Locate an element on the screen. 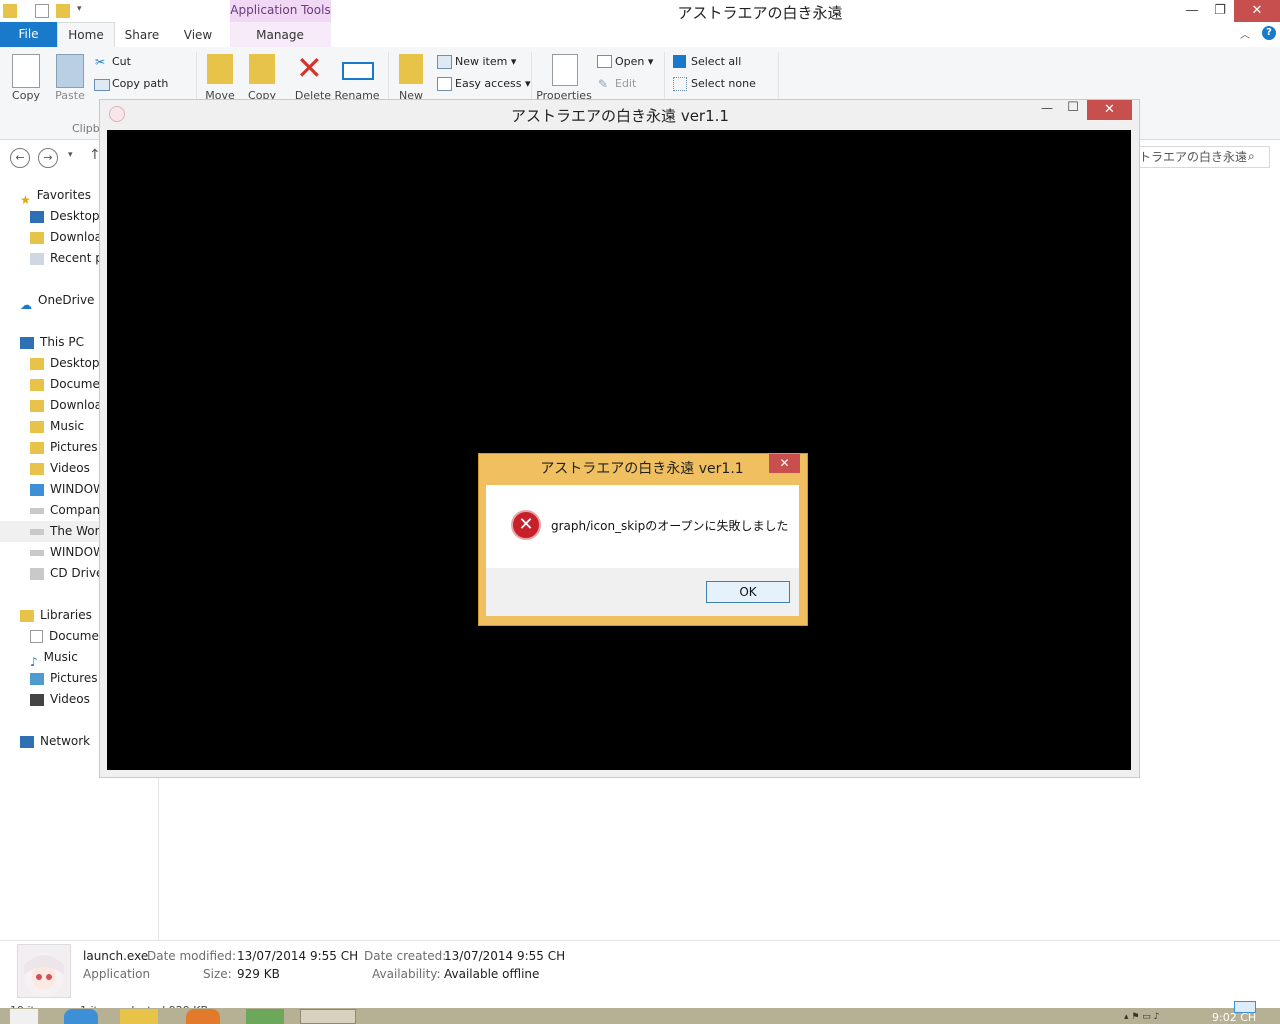  file-type: Application is located at coordinates (117, 974).